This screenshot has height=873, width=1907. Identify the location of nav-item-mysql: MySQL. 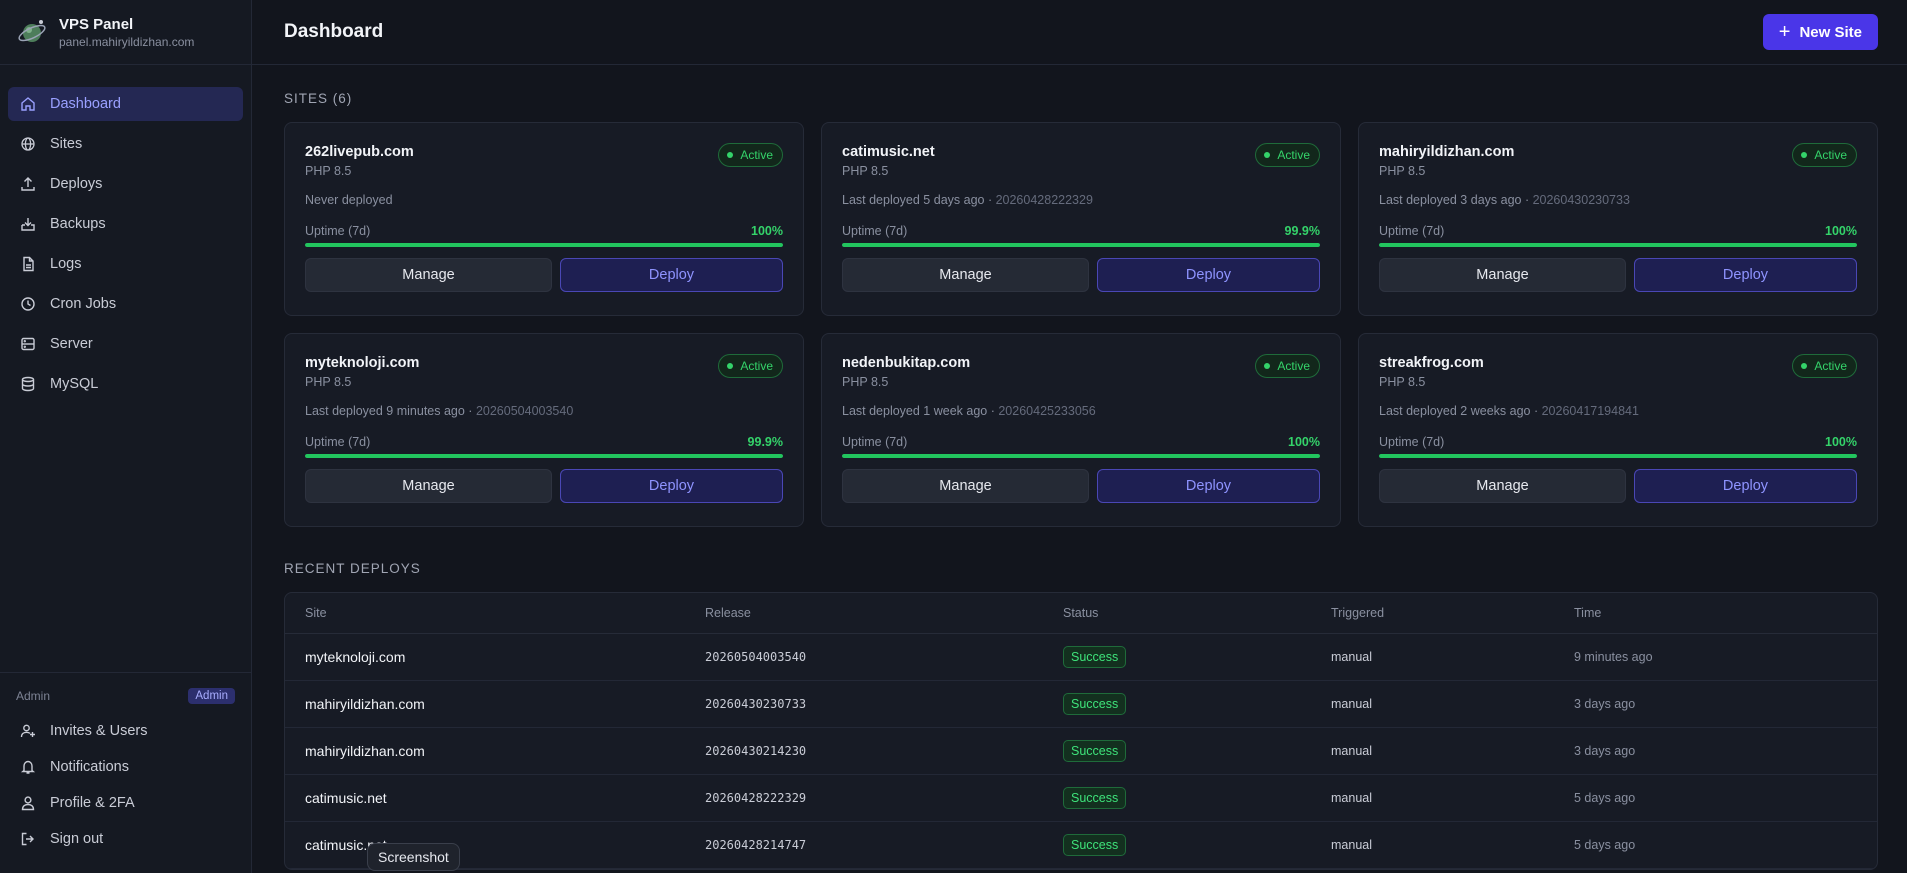
(125, 384).